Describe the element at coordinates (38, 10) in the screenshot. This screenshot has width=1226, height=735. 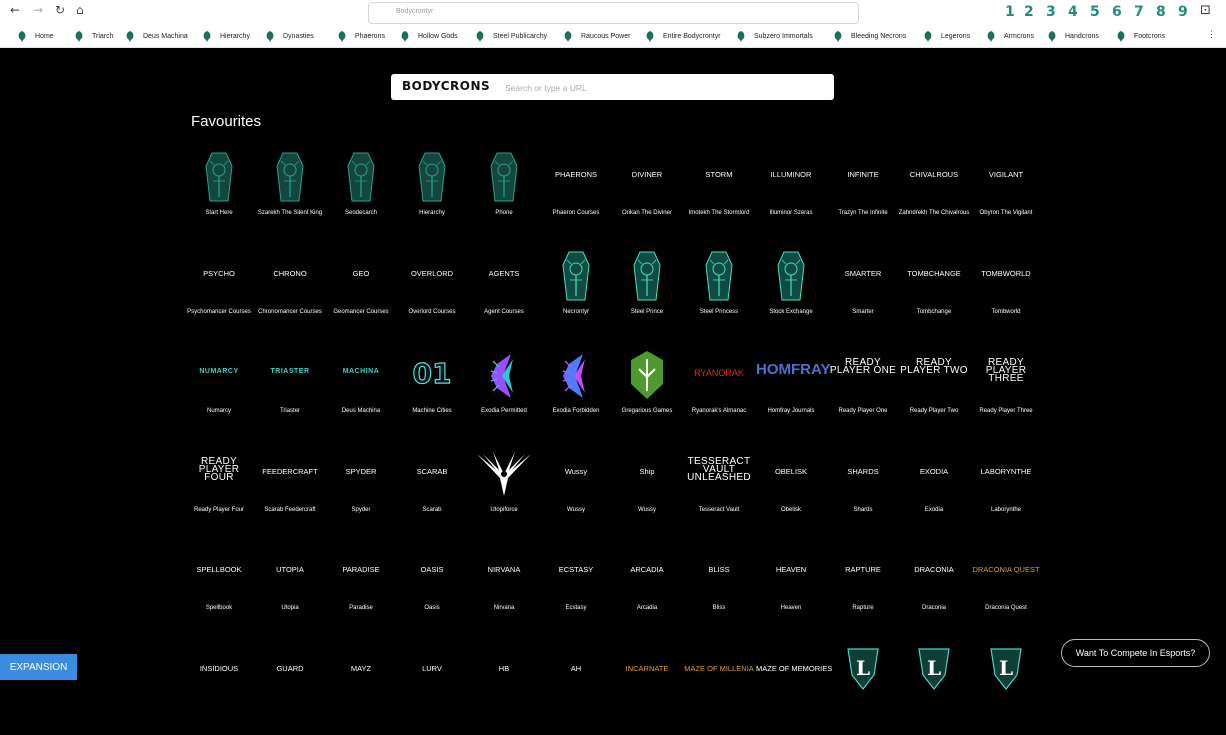
I see `forward-arrow-icon: →` at that location.